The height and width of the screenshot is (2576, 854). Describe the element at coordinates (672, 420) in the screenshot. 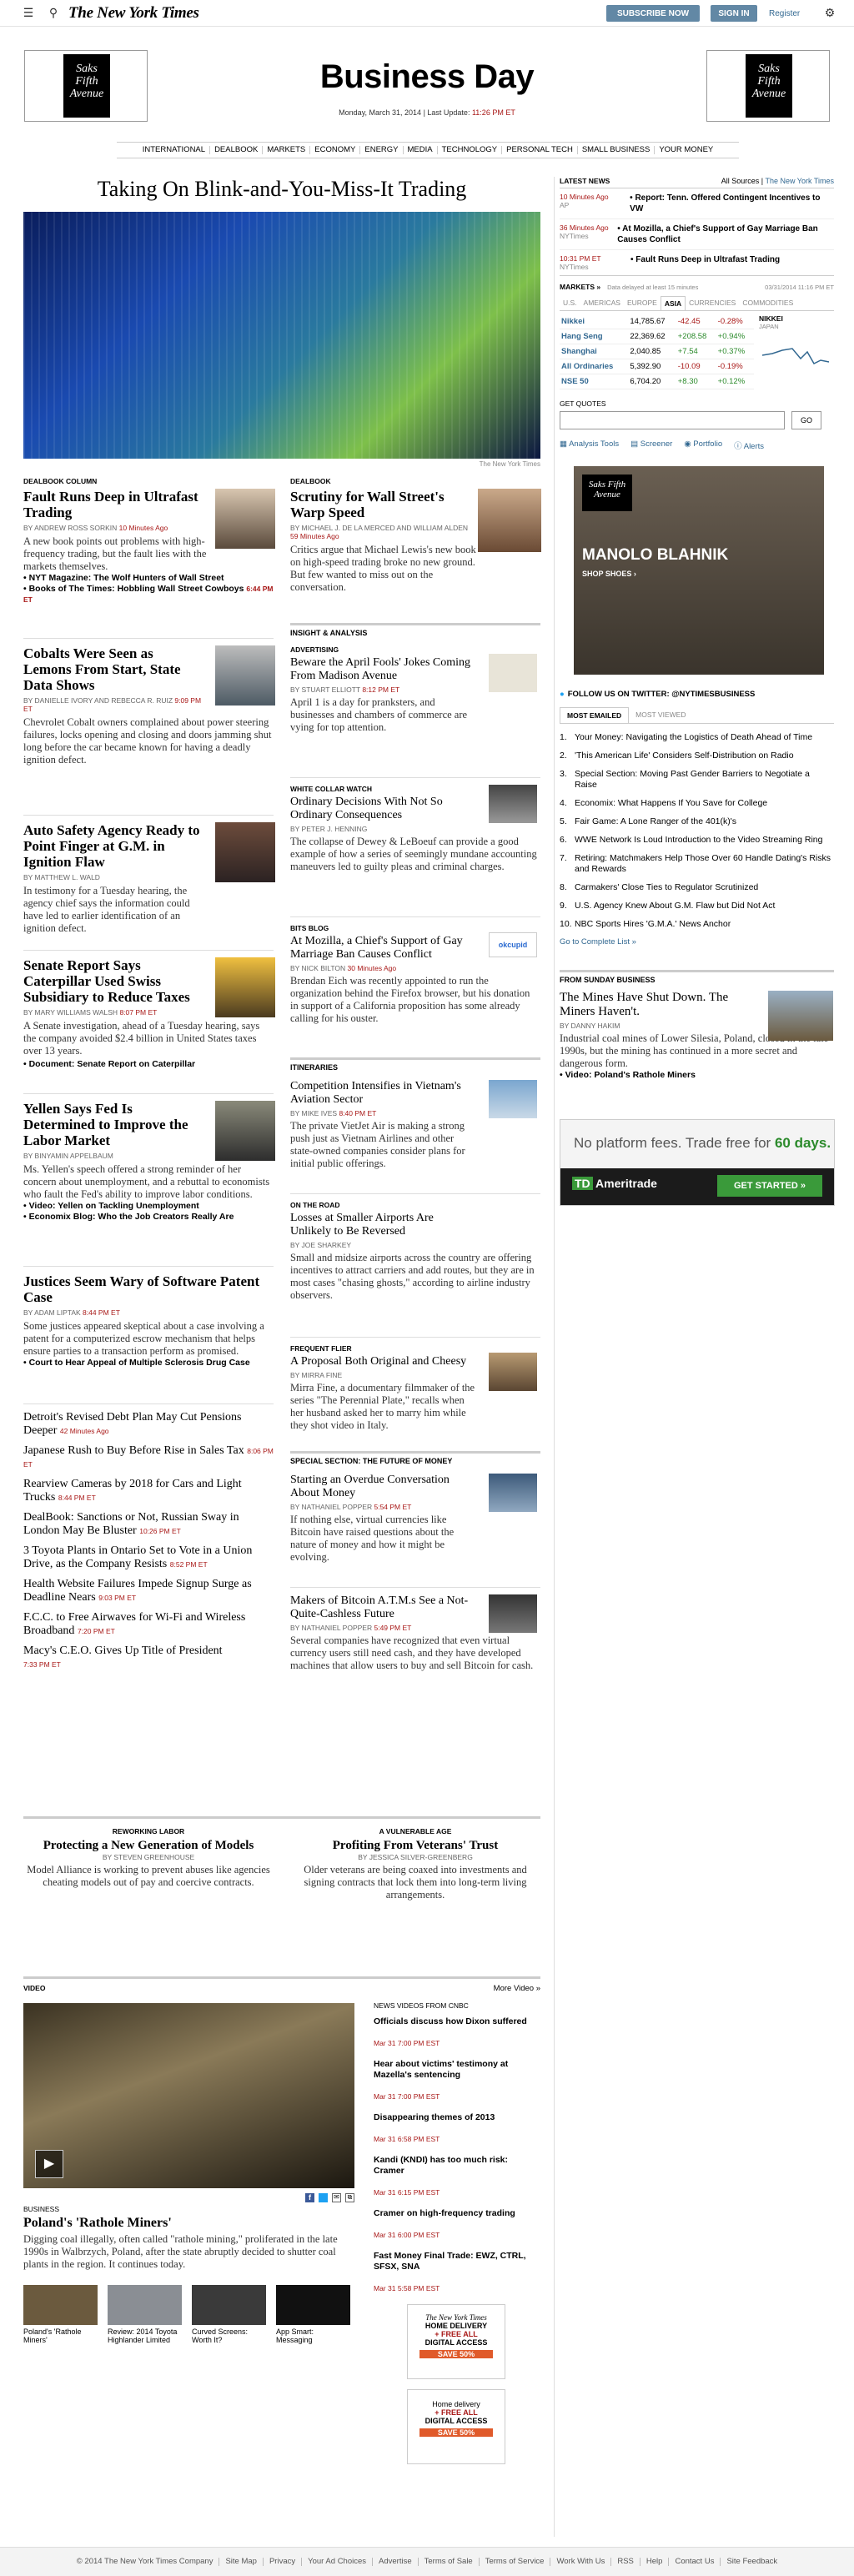

I see `quote-input` at that location.